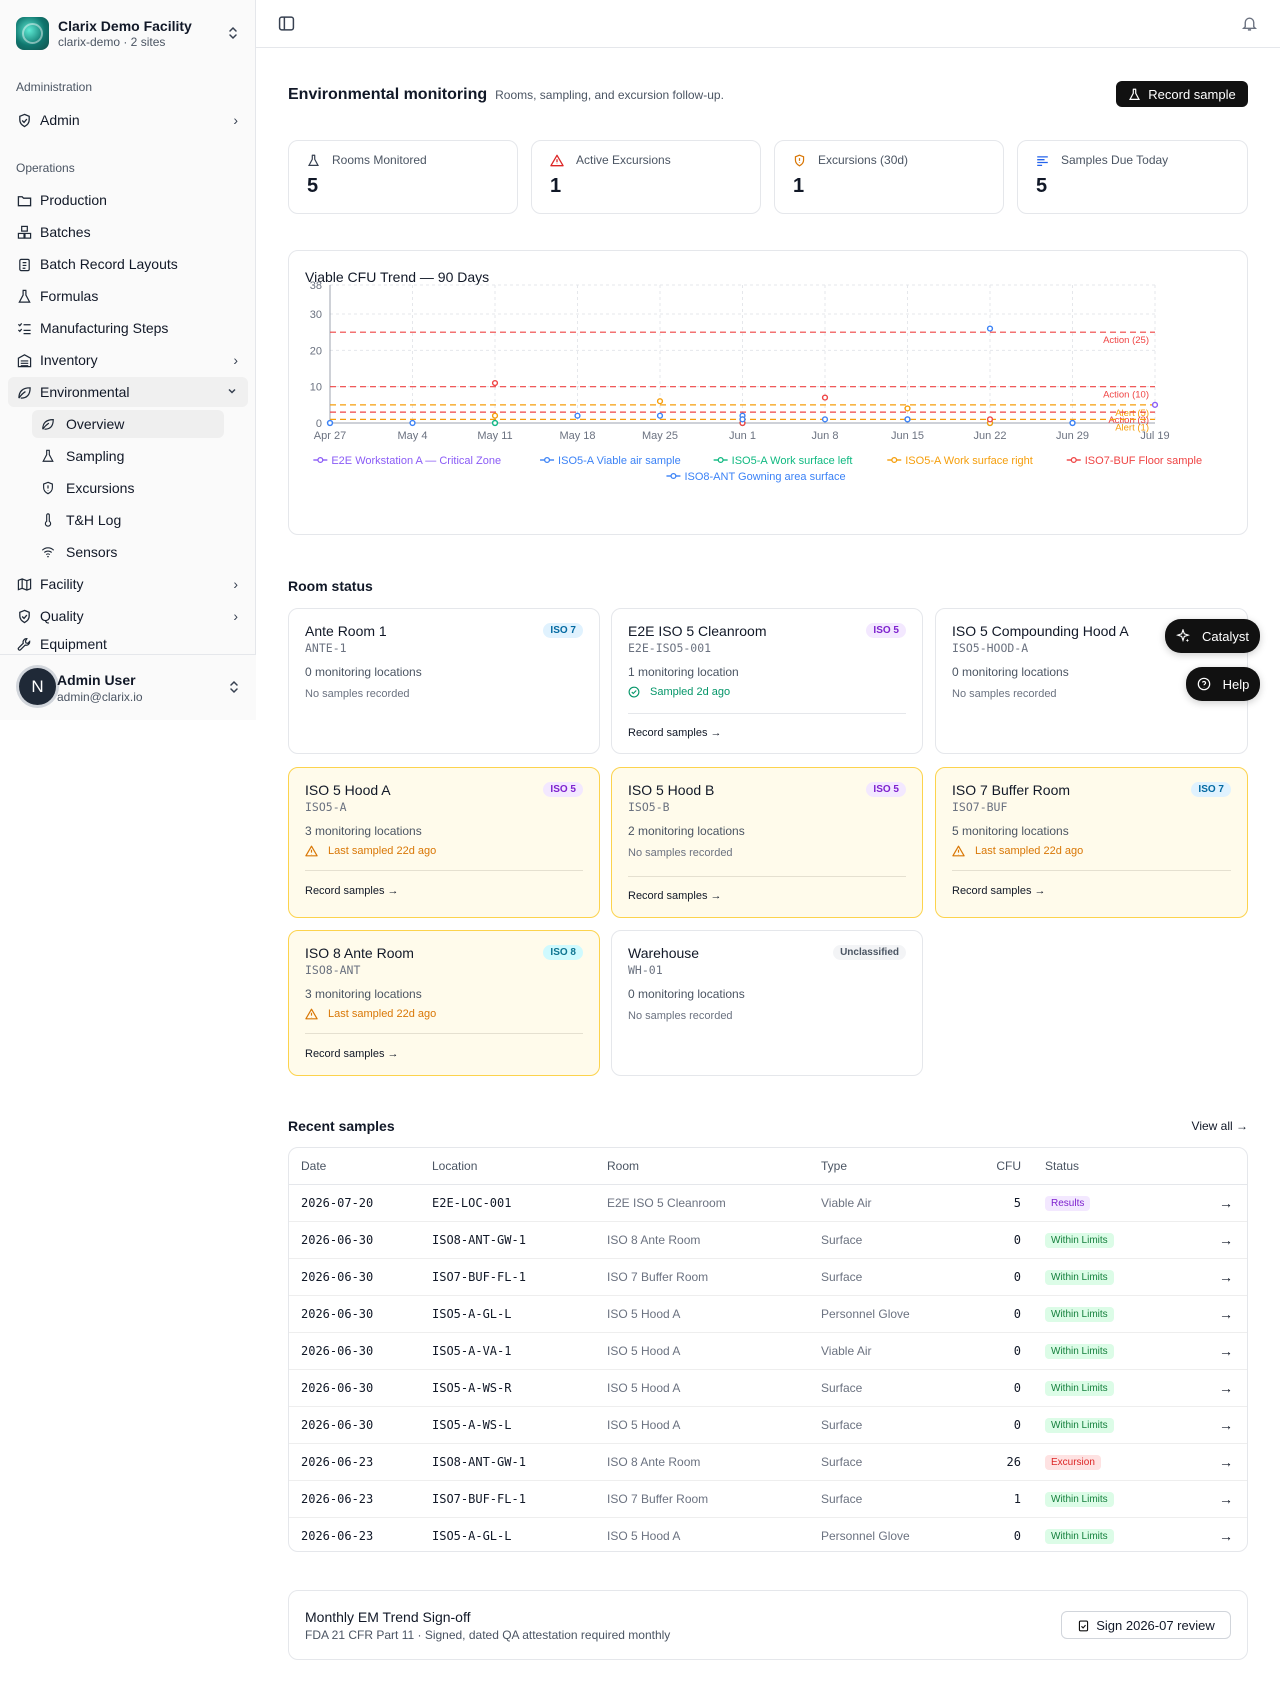  What do you see at coordinates (996, 1277) in the screenshot?
I see `cell-cfu: 0` at bounding box center [996, 1277].